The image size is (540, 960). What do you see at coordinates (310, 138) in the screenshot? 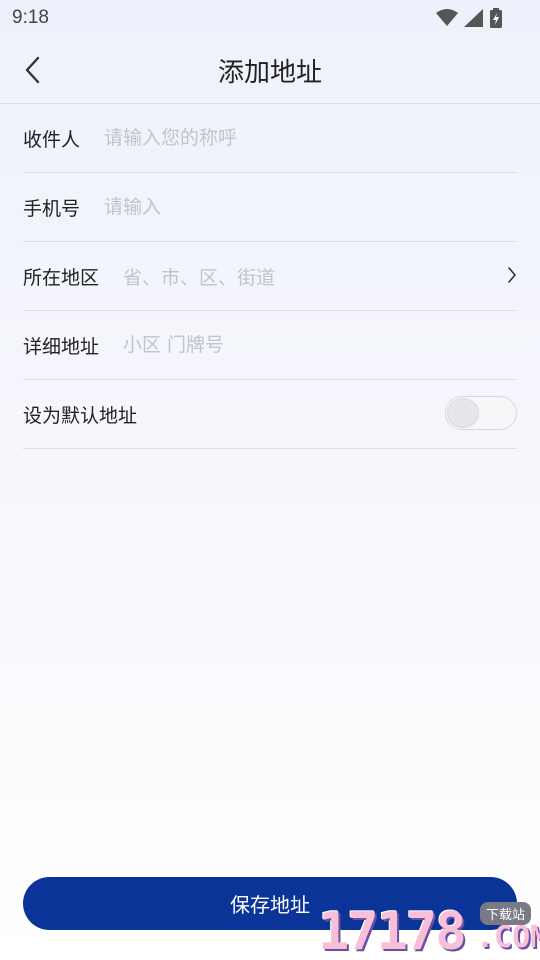
I see `recipient-input` at bounding box center [310, 138].